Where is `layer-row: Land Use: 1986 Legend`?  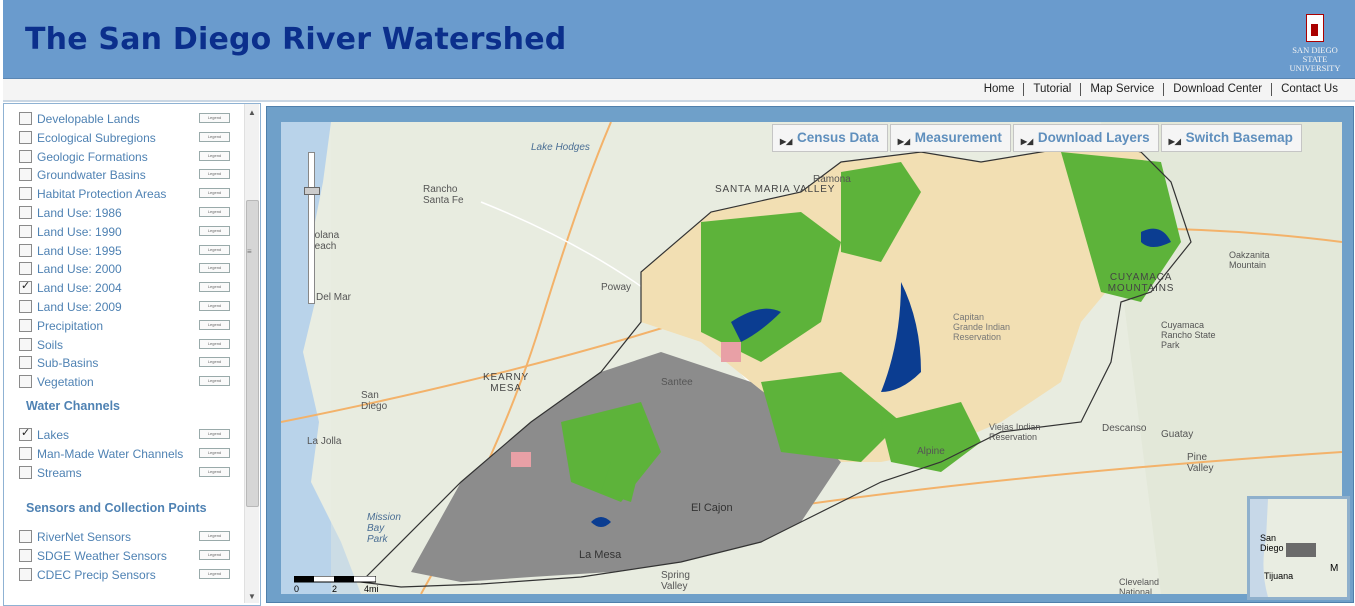 layer-row: Land Use: 1986 Legend is located at coordinates (132, 213).